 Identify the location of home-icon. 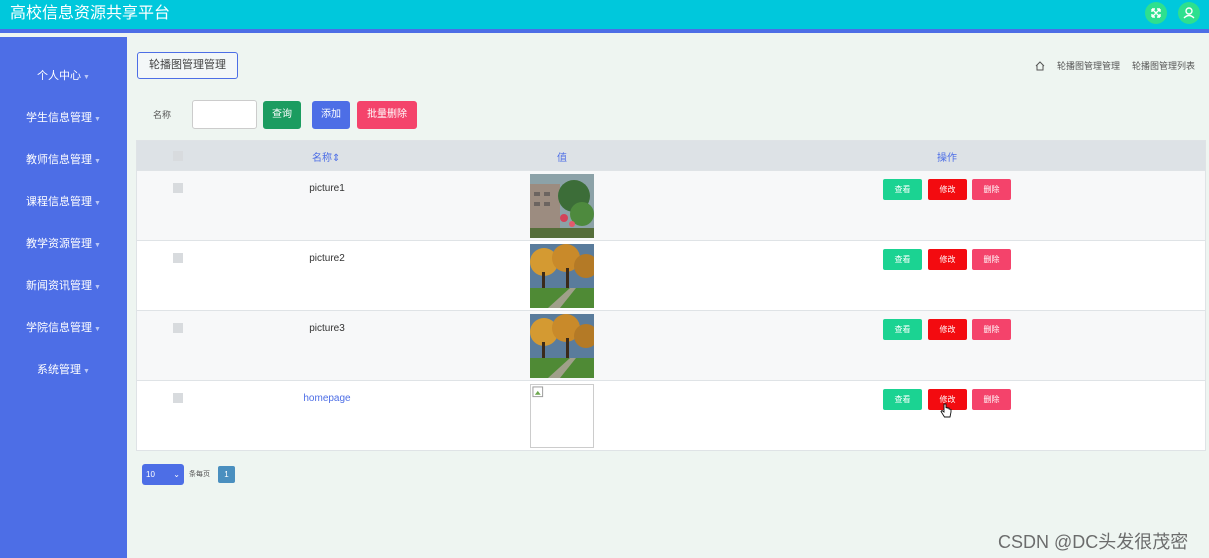
(1040, 65).